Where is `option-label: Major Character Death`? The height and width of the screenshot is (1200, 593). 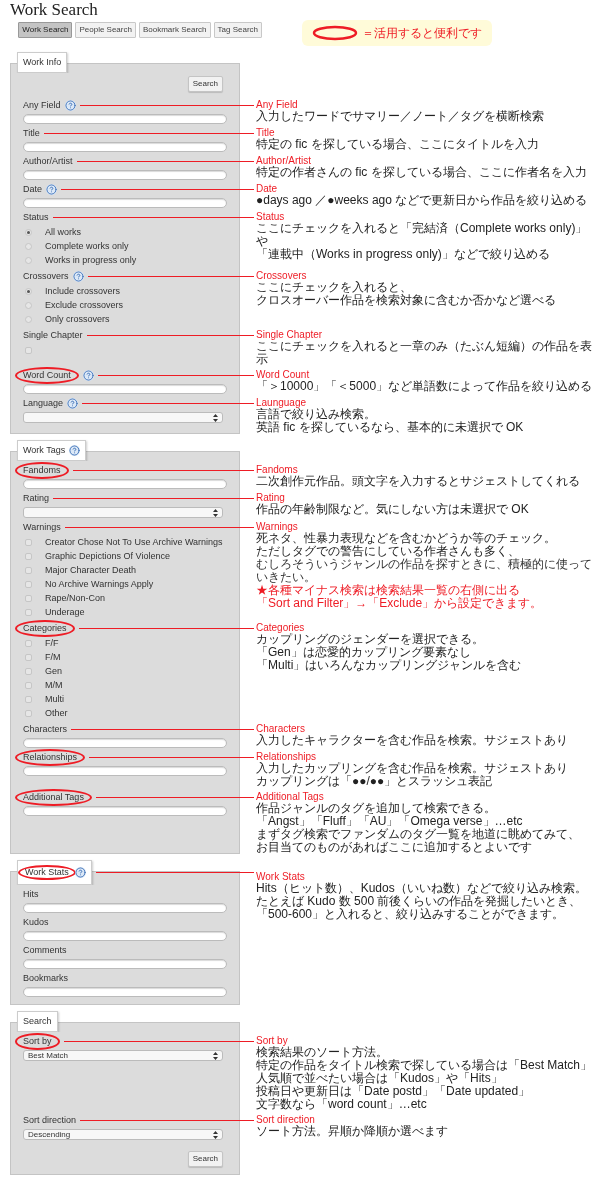 option-label: Major Character Death is located at coordinates (91, 570).